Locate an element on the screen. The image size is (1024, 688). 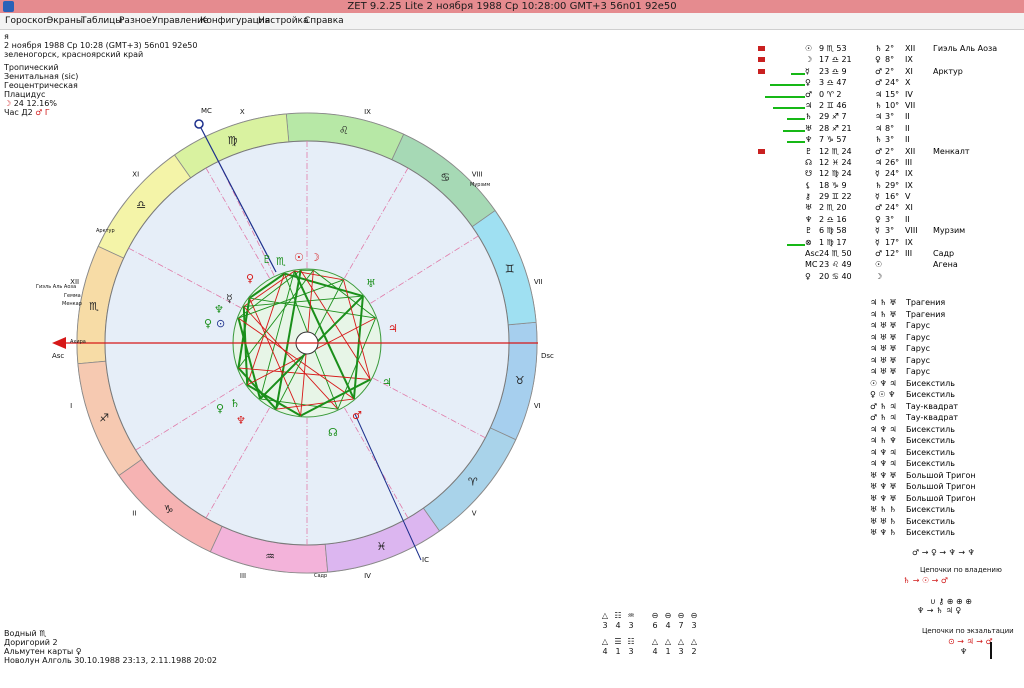
aspect-glyphs: ♃ ♆ ♃ is located at coordinates (883, 463).